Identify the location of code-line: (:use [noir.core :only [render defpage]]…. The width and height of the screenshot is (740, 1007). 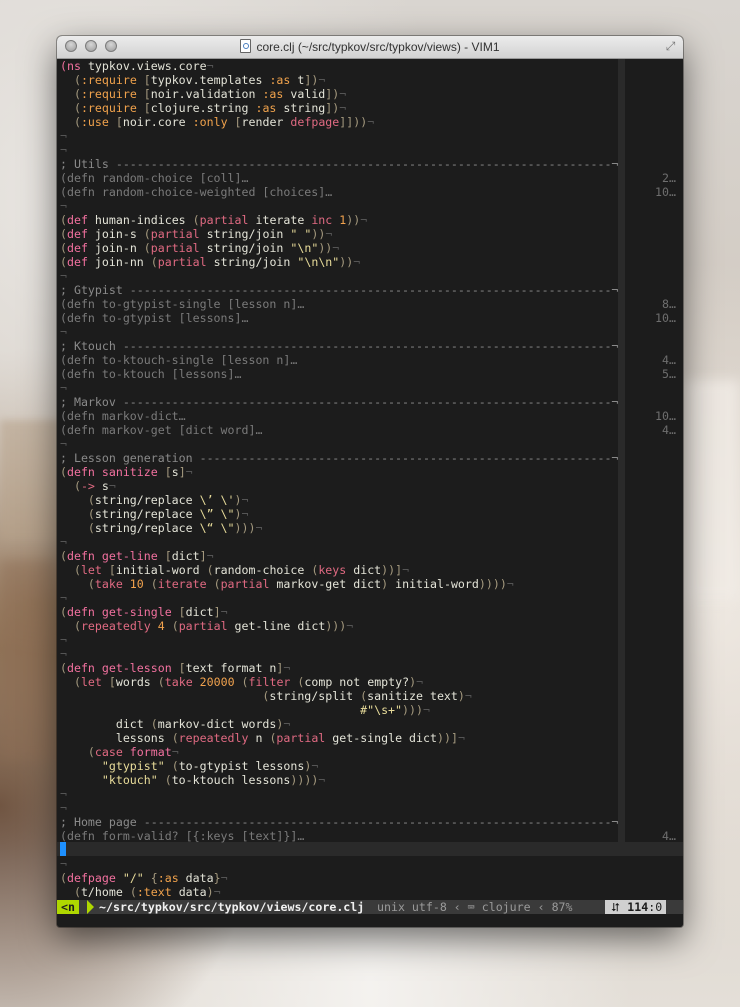
(370, 122).